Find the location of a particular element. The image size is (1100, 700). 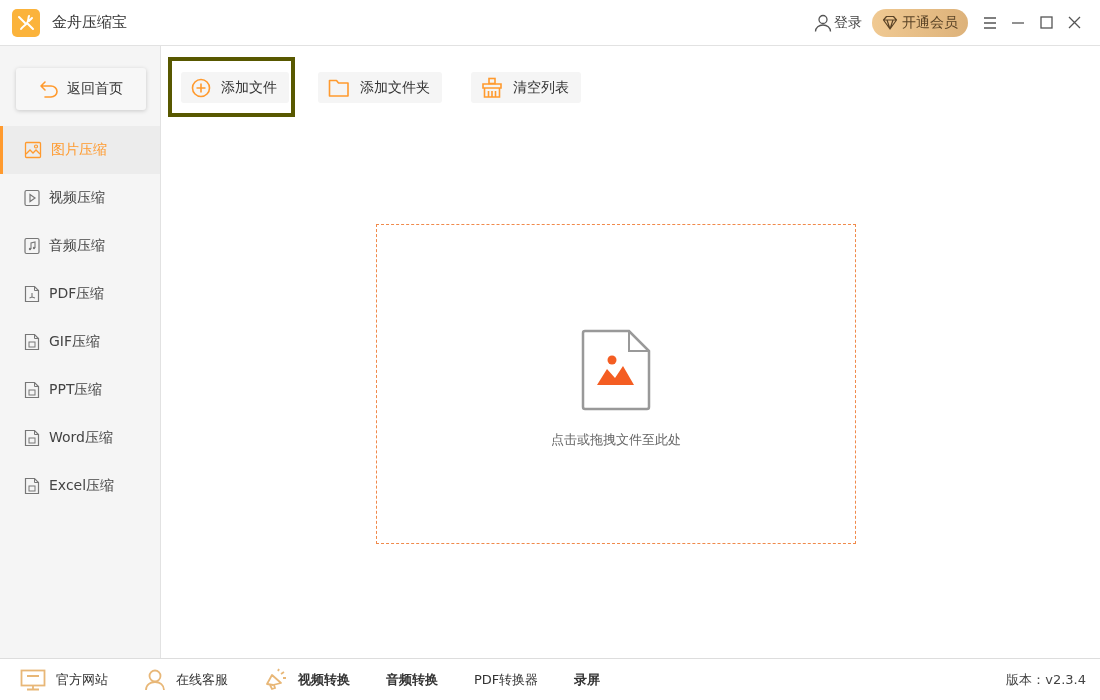

footer-link: 视频转换 is located at coordinates (307, 679).